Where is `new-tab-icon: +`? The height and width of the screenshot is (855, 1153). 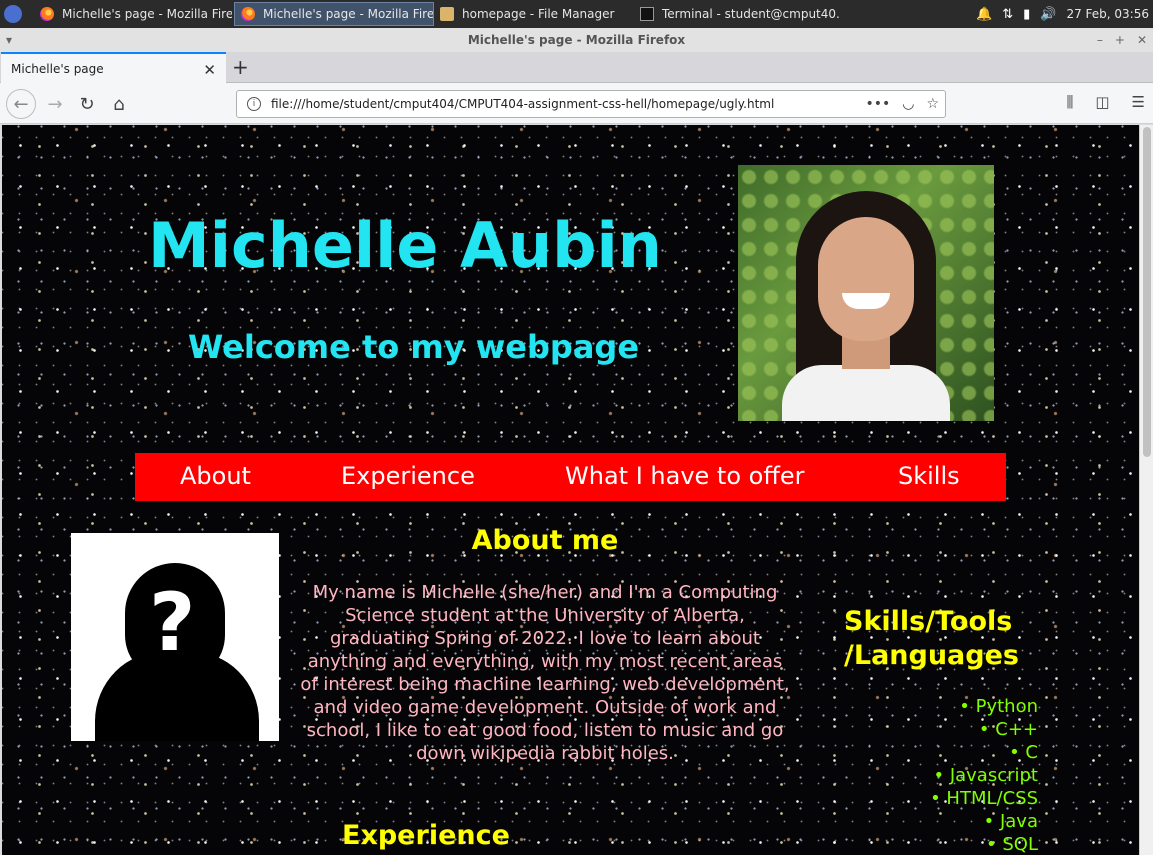
new-tab-icon: + is located at coordinates (240, 67).